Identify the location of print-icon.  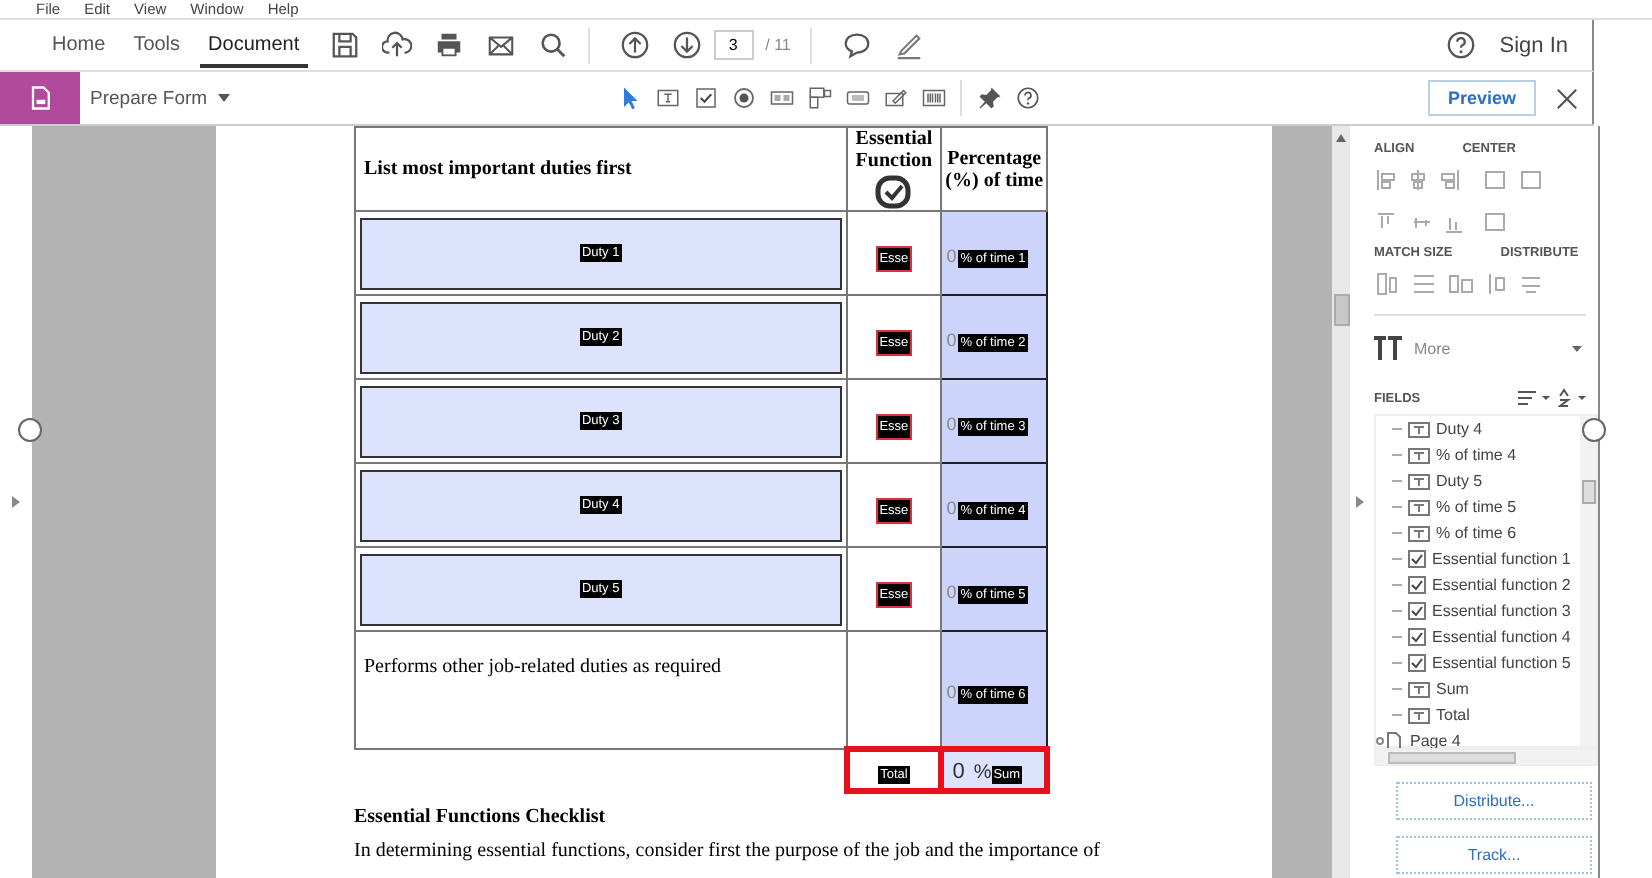
(448, 45).